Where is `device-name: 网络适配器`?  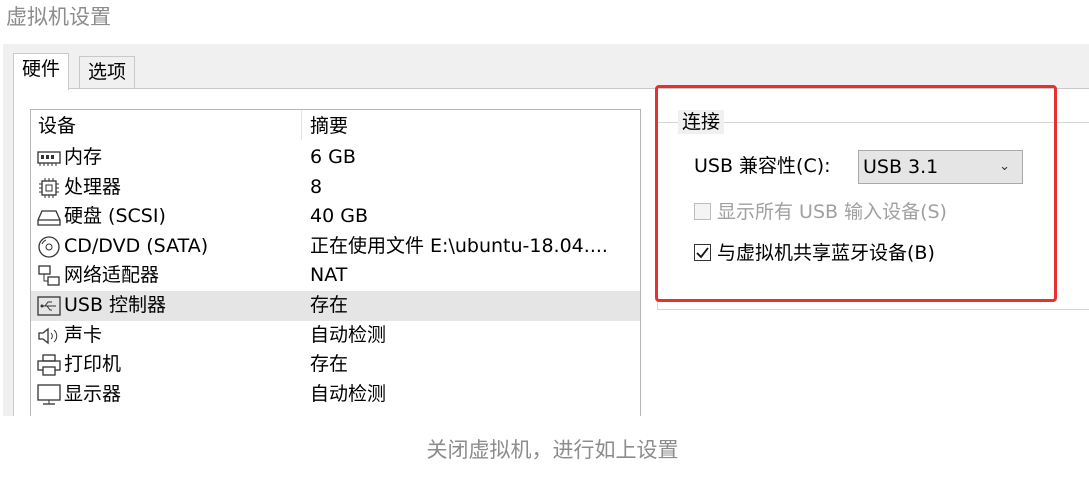
device-name: 网络适配器 is located at coordinates (112, 275).